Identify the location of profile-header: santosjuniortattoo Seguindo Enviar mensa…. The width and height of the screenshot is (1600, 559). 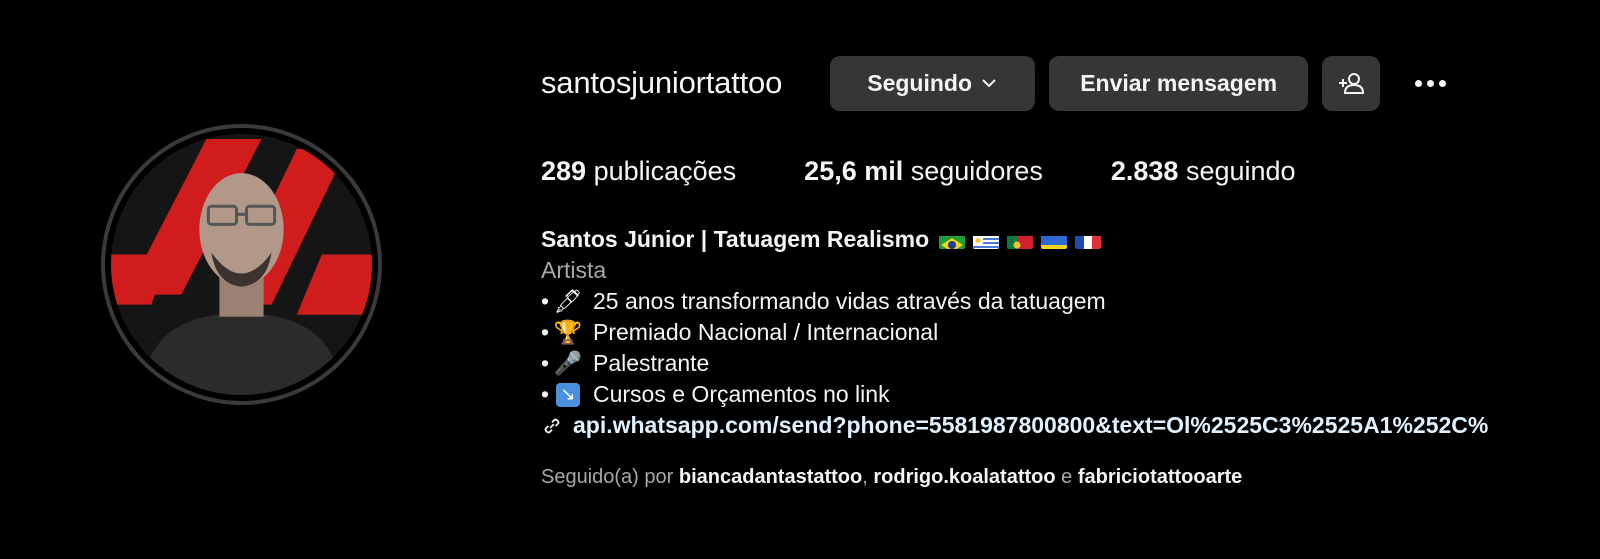
(995, 83).